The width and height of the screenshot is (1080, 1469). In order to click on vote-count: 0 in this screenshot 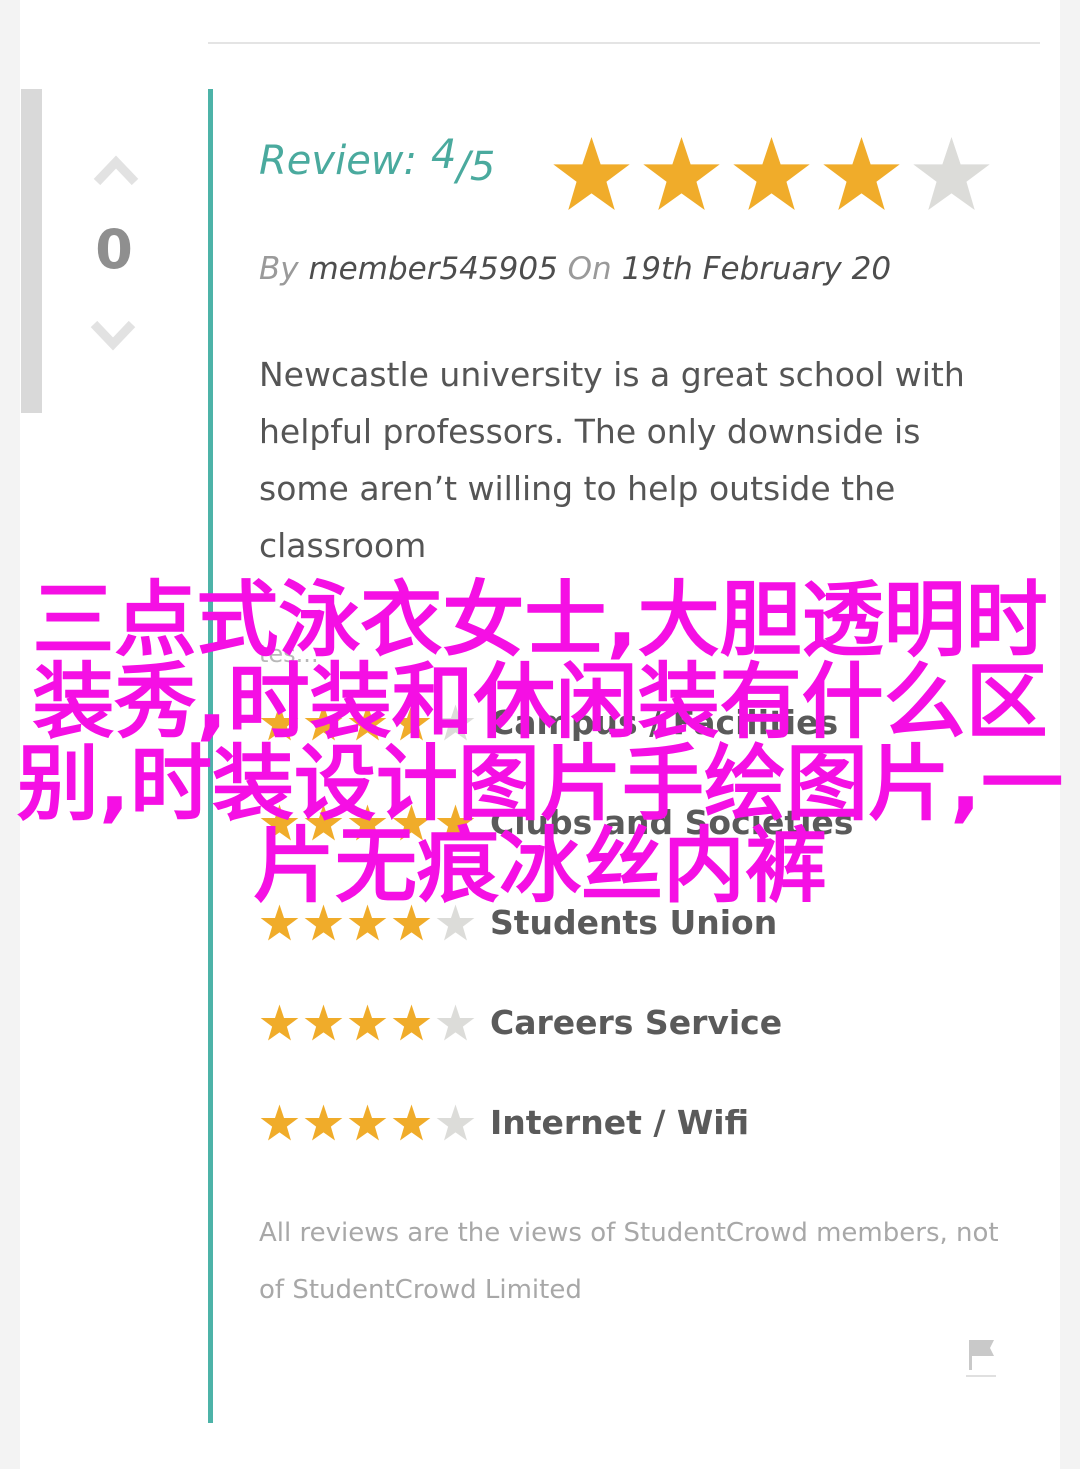, I will do `click(114, 249)`.